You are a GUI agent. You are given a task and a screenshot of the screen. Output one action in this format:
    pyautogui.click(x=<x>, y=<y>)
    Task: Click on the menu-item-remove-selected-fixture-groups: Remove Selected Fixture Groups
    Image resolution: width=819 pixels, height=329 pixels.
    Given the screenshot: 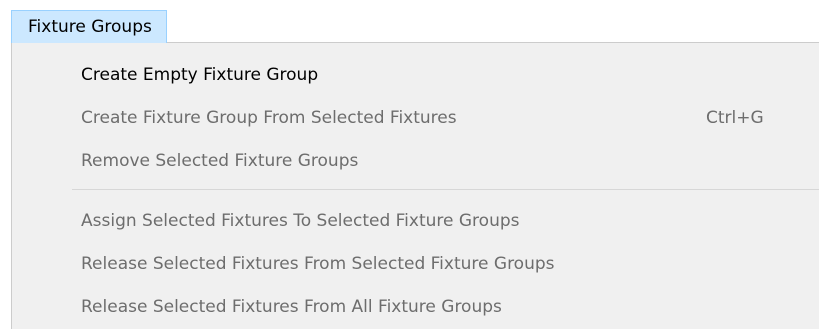 What is the action you would take?
    pyautogui.click(x=415, y=161)
    